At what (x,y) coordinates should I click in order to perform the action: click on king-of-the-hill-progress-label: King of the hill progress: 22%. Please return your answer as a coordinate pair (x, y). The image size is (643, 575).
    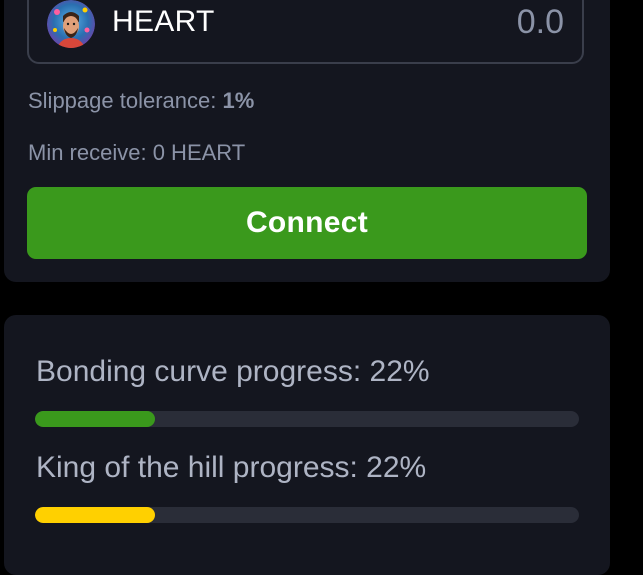
    Looking at the image, I should click on (231, 467).